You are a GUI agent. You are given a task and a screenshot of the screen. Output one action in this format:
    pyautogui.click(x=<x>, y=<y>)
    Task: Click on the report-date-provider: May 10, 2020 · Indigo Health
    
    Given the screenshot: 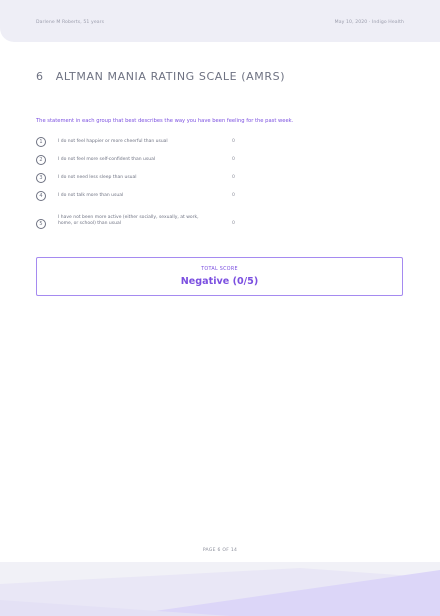 What is the action you would take?
    pyautogui.click(x=369, y=22)
    